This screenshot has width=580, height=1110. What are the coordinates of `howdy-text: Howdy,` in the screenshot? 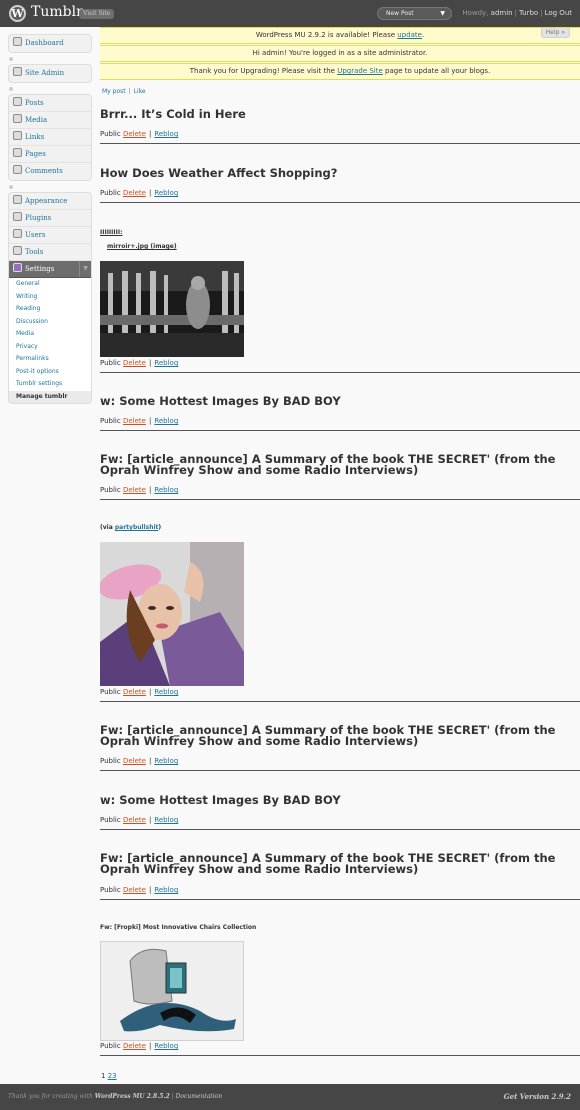 It's located at (475, 13).